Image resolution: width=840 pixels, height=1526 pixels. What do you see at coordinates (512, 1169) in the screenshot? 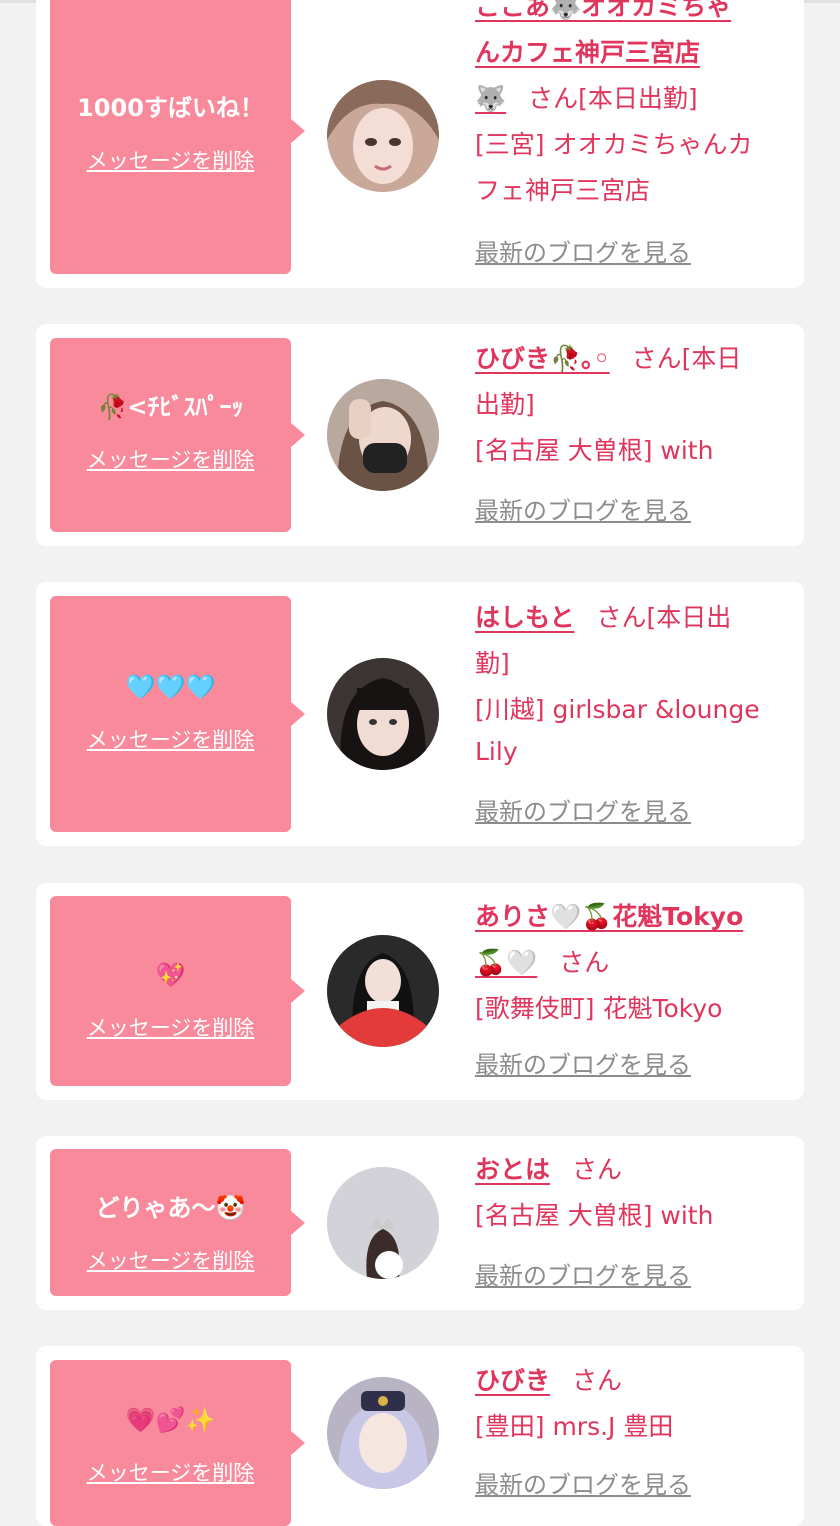
I see `cast-name-link: おとは` at bounding box center [512, 1169].